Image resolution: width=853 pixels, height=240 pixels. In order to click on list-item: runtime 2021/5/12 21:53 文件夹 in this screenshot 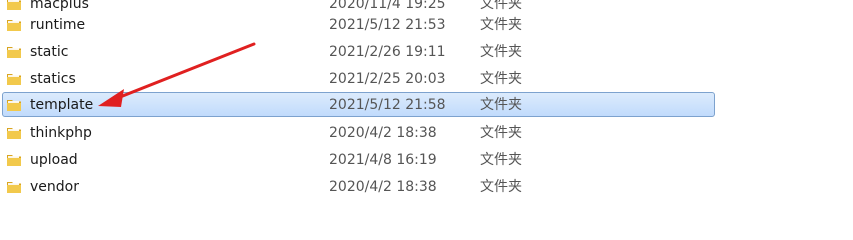, I will do `click(426, 25)`.